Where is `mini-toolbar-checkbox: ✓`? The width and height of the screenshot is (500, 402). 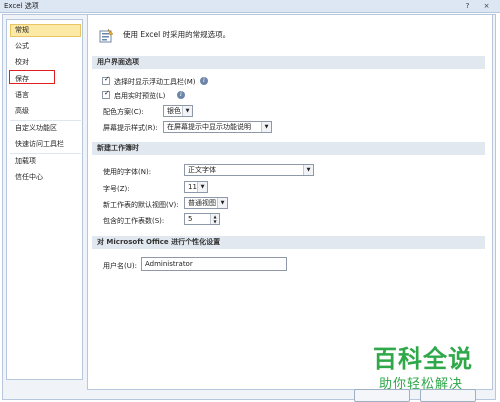
mini-toolbar-checkbox: ✓ is located at coordinates (106, 80).